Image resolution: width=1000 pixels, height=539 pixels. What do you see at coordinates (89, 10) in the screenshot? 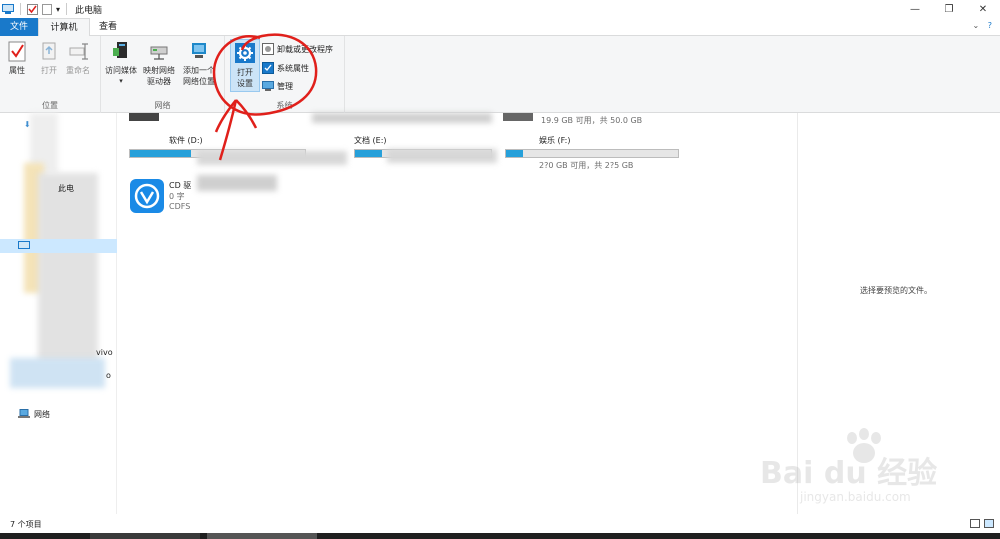
I see `window-title: 此电脑` at bounding box center [89, 10].